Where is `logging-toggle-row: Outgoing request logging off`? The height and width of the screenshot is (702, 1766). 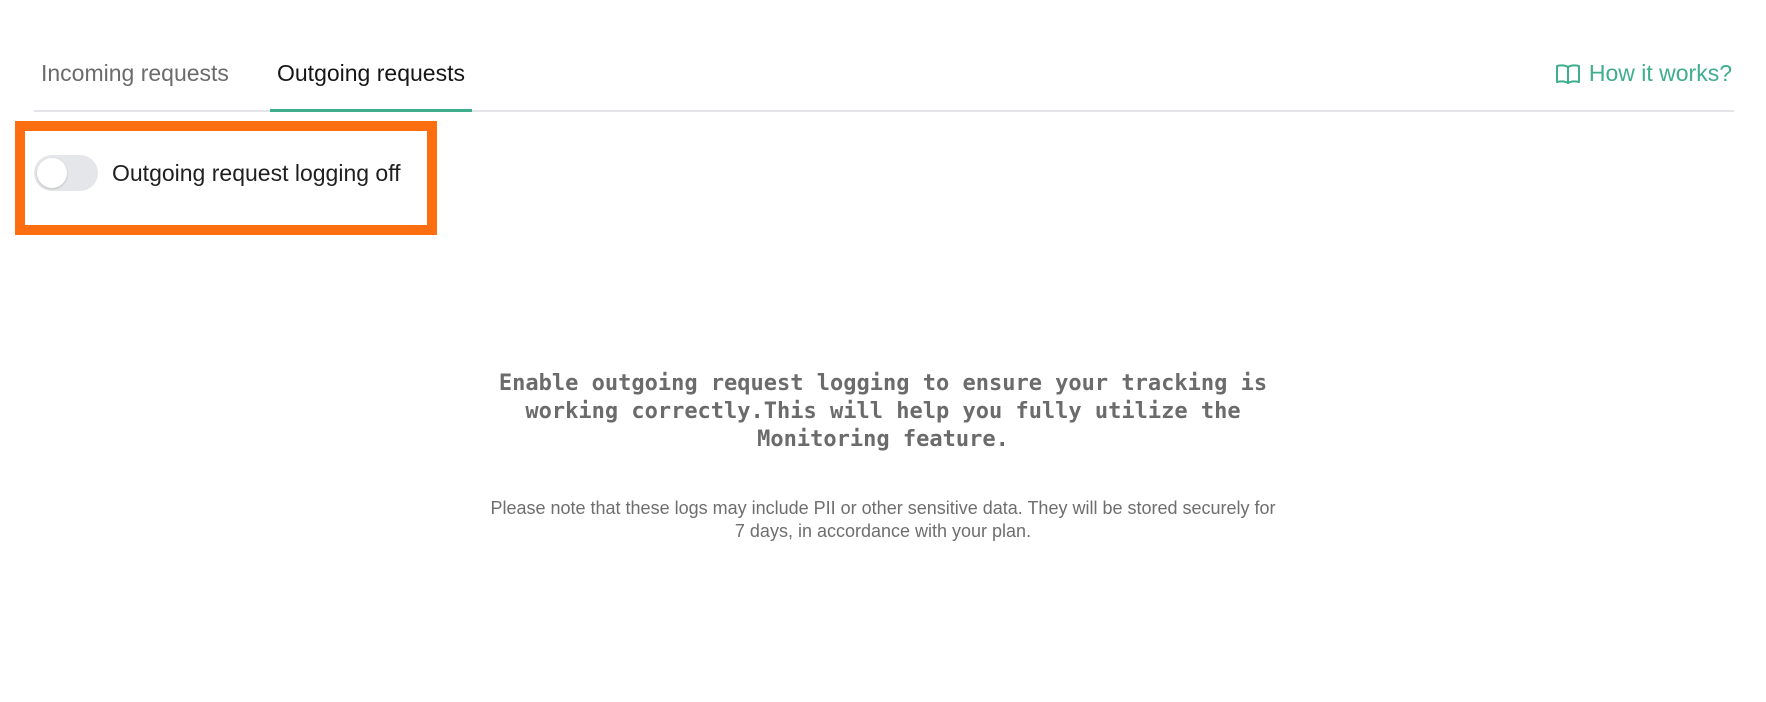 logging-toggle-row: Outgoing request logging off is located at coordinates (217, 173).